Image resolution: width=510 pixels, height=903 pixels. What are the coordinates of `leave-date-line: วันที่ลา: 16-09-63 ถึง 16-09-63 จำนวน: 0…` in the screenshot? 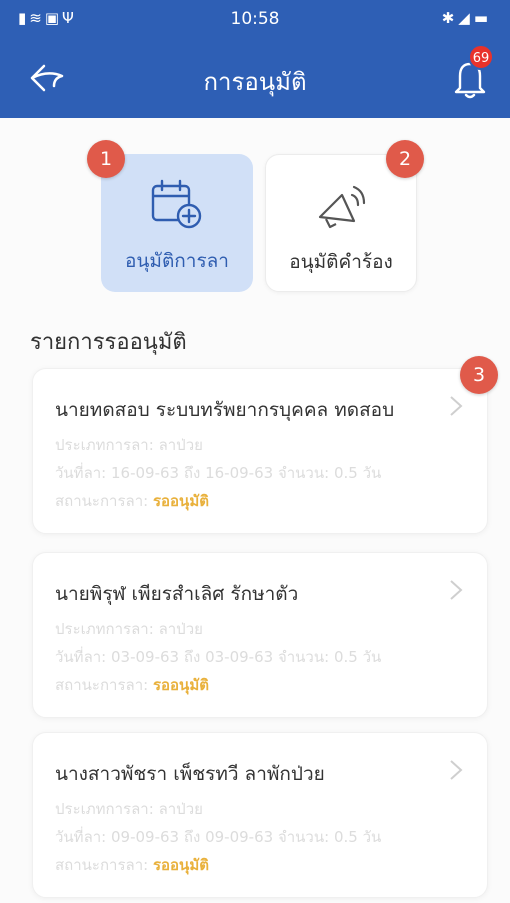 It's located at (218, 473).